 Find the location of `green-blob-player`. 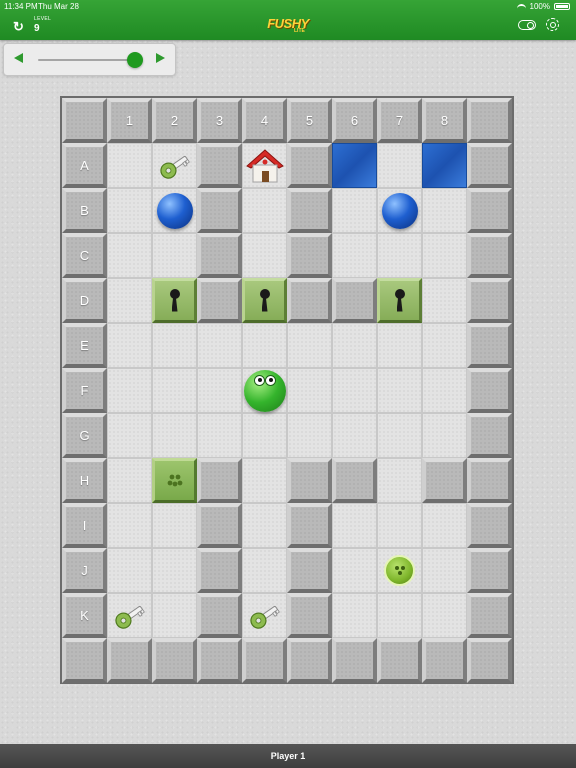

green-blob-player is located at coordinates (264, 390).